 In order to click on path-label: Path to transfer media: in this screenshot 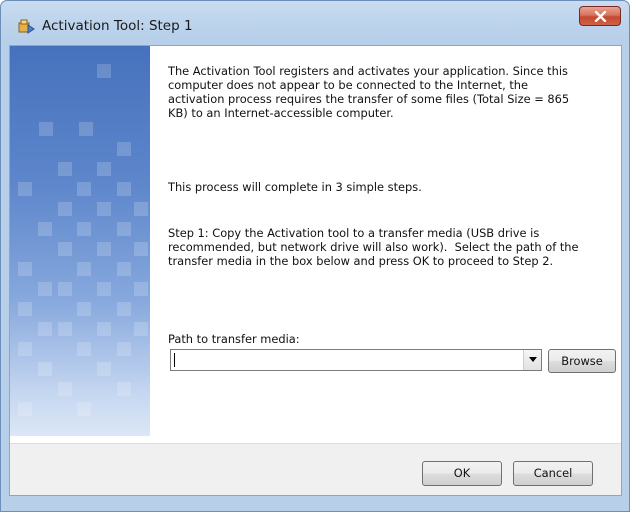, I will do `click(234, 339)`.